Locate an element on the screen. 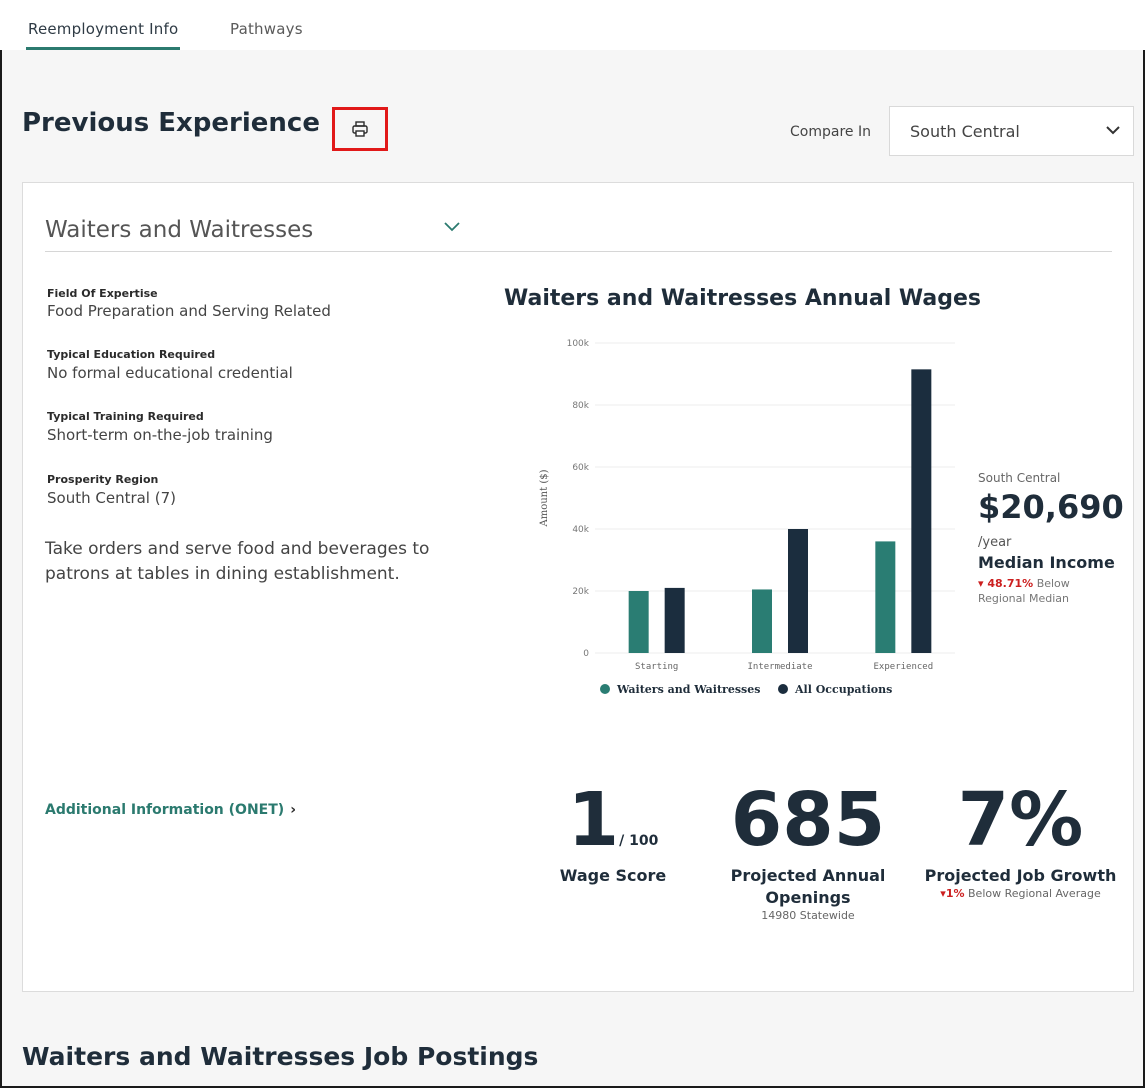 Image resolution: width=1145 pixels, height=1088 pixels. compare-label: Compare In is located at coordinates (830, 132).